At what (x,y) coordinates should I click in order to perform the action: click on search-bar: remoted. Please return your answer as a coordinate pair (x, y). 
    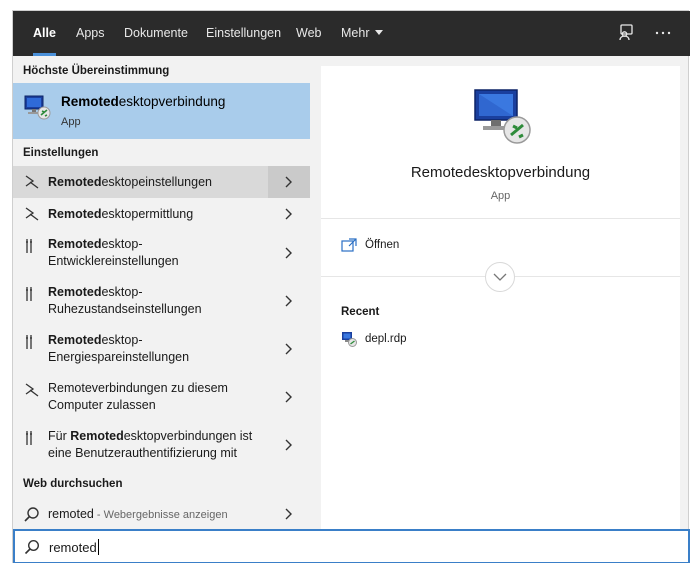
    Looking at the image, I should click on (351, 546).